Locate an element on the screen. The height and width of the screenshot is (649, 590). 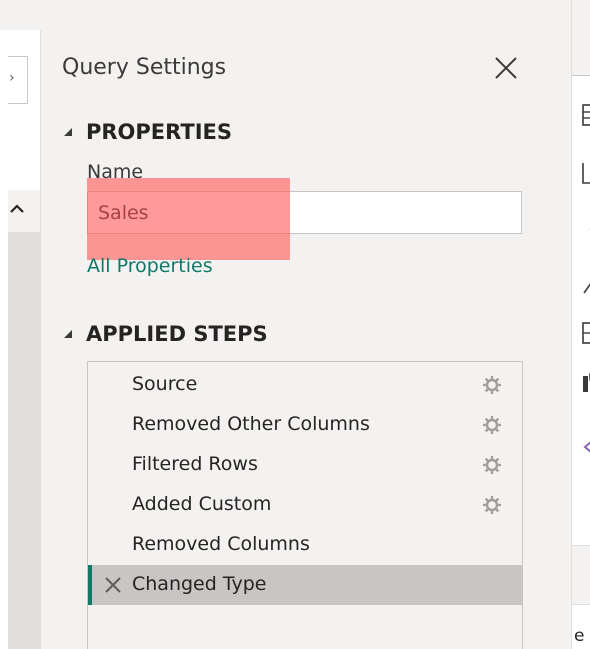
step-label: Changed Type is located at coordinates (199, 584).